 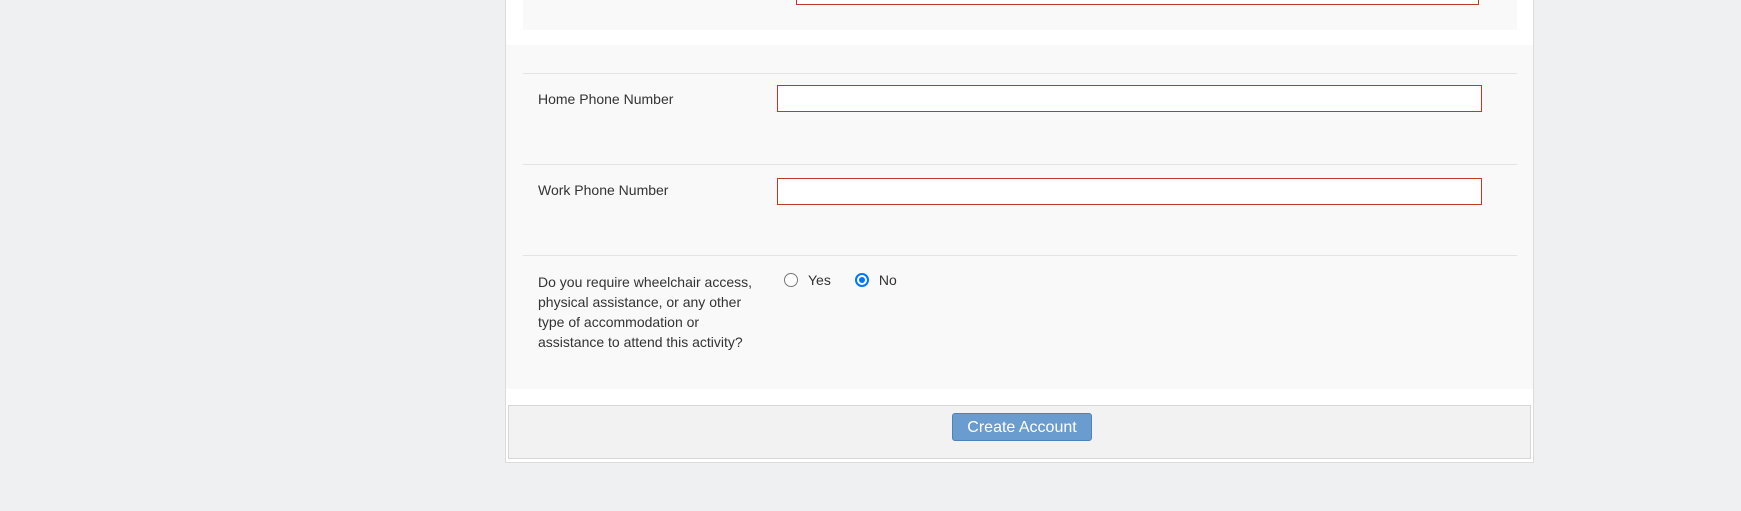 I want to click on form-footer: Create Account, so click(x=1019, y=432).